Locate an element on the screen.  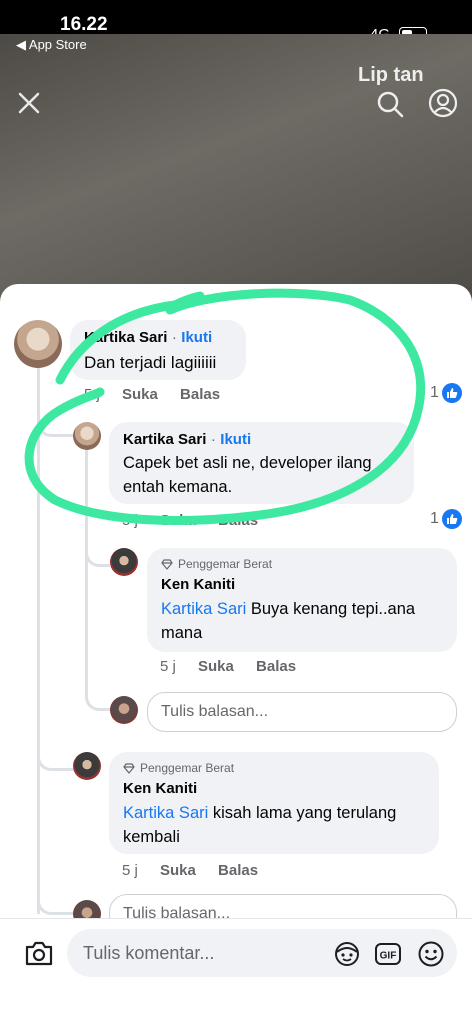
comment-input: Tulis komentar... GIF is located at coordinates (262, 953).